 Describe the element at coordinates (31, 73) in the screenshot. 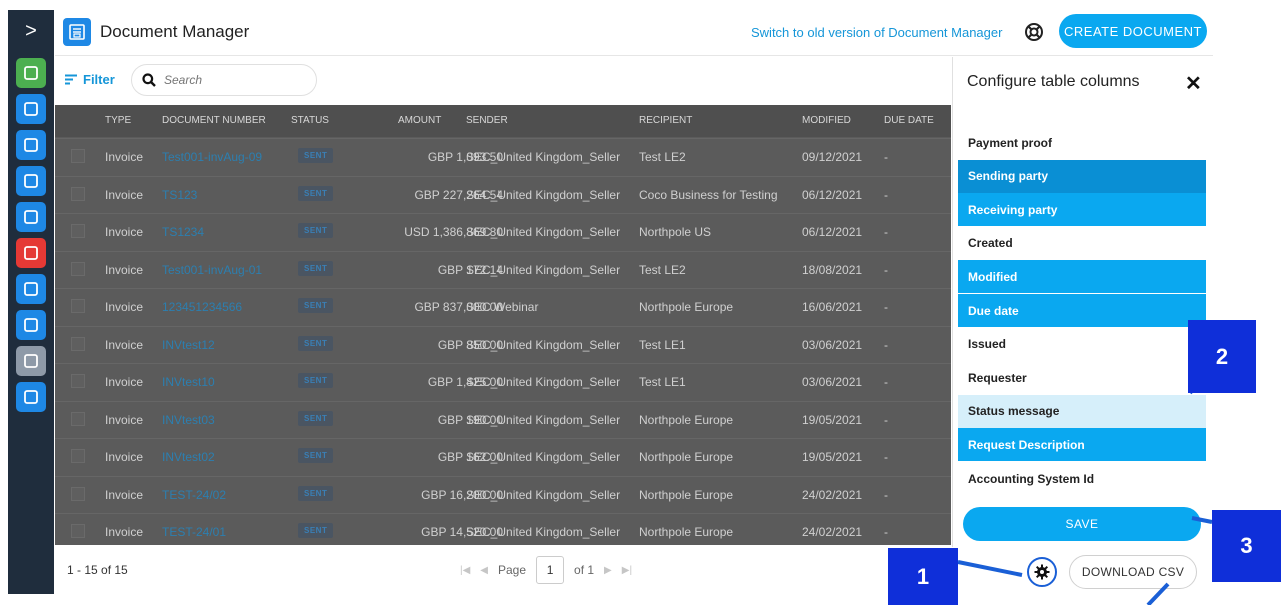

I see `add-icon` at that location.